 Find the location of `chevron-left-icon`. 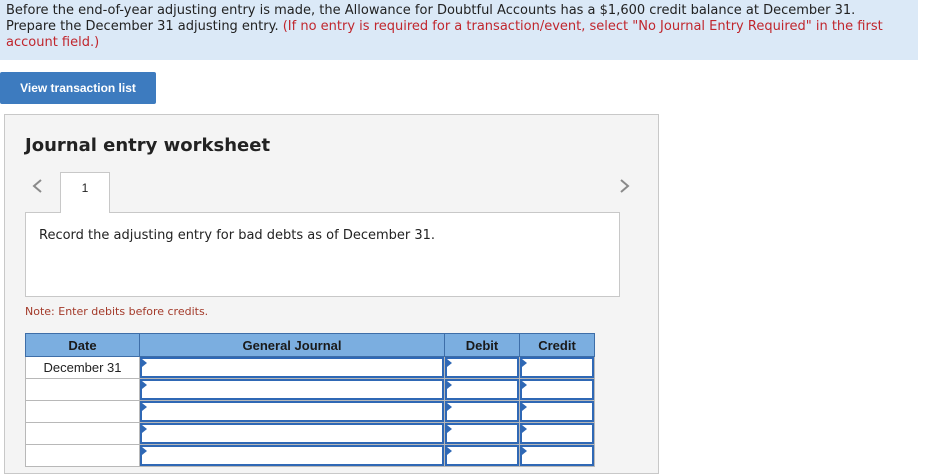

chevron-left-icon is located at coordinates (38, 186).